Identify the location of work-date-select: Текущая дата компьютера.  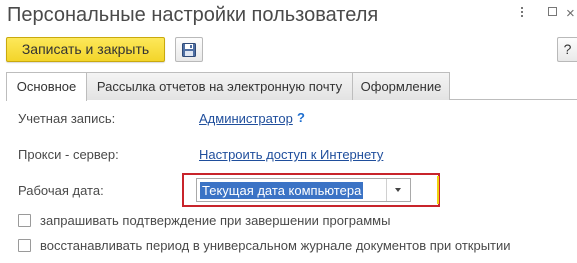
(303, 190).